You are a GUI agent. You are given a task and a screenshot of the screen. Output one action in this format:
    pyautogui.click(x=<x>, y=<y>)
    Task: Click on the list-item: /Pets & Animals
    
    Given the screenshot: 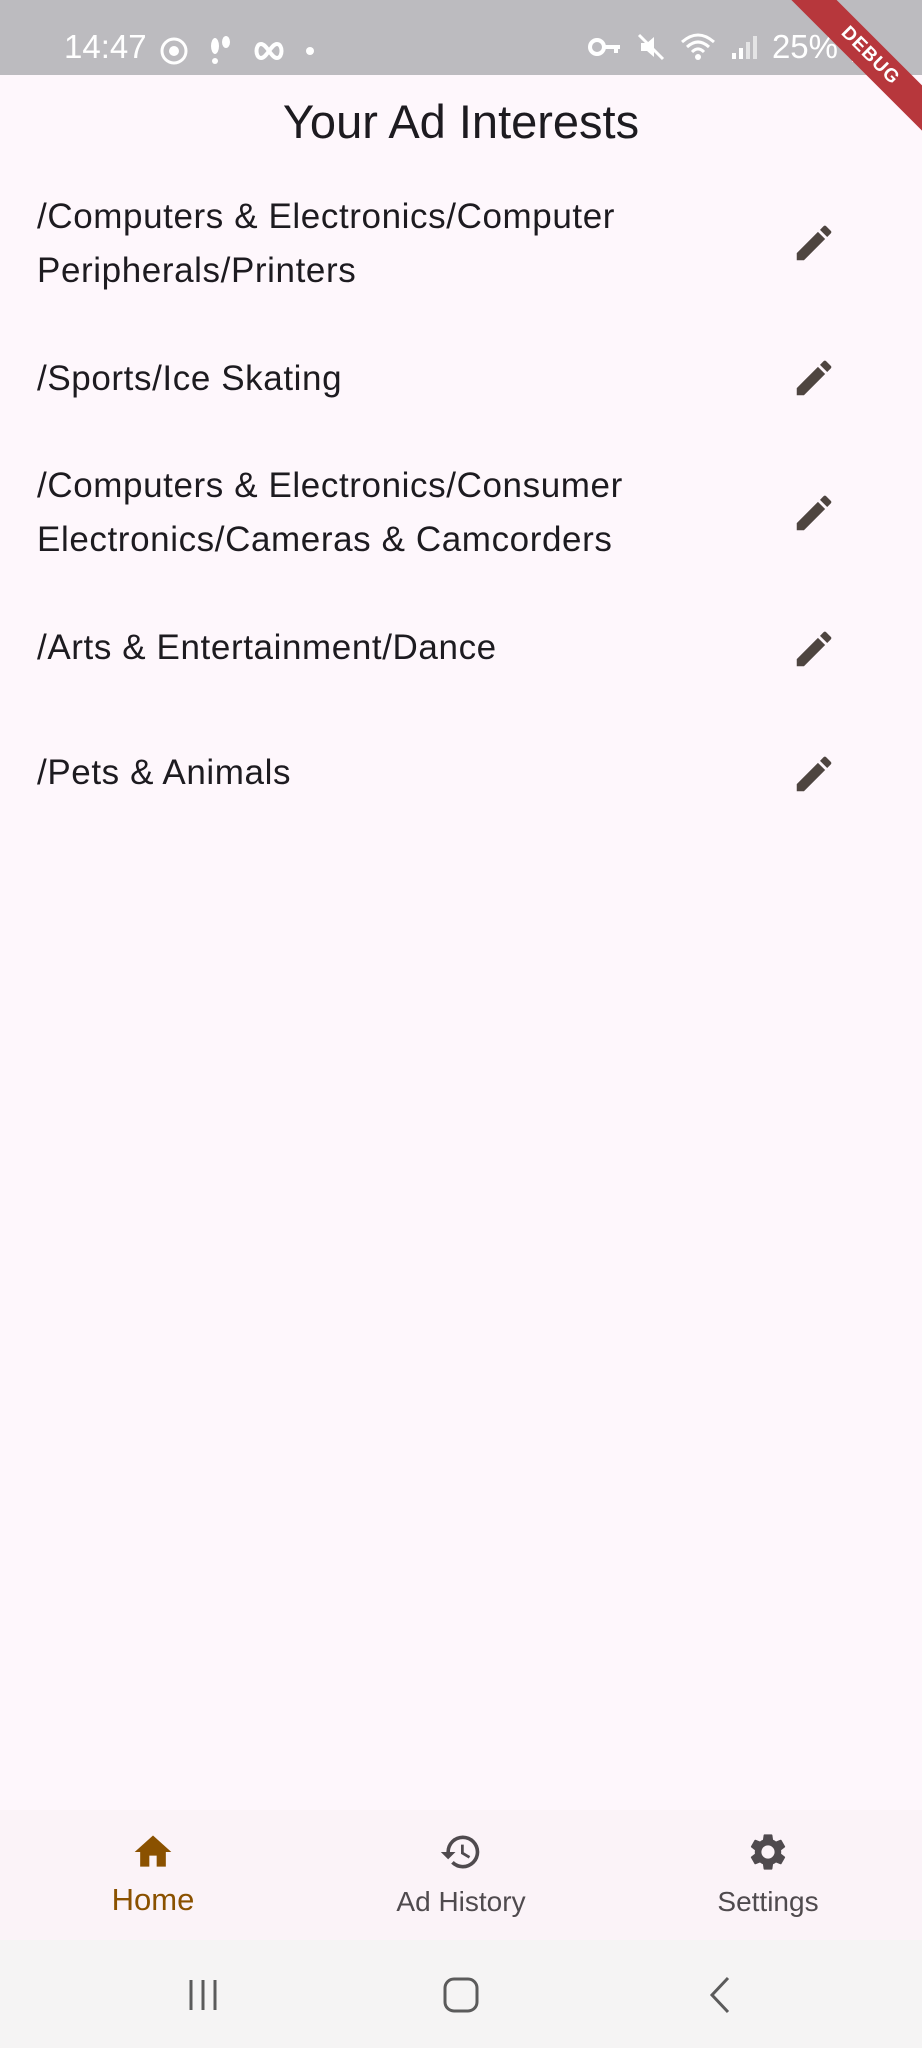 What is the action you would take?
    pyautogui.click(x=461, y=774)
    